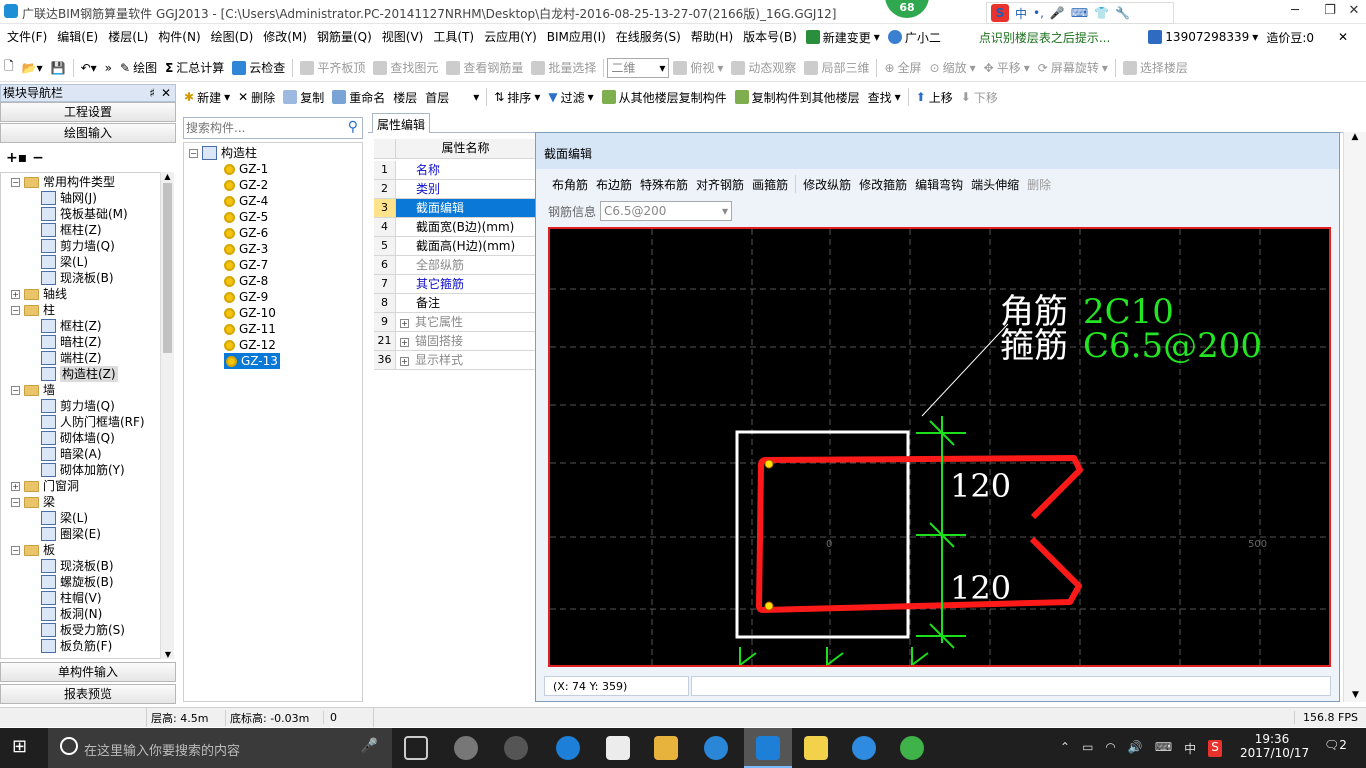  What do you see at coordinates (1354, 417) in the screenshot?
I see `right-scrollbar: ▲ ▼` at bounding box center [1354, 417].